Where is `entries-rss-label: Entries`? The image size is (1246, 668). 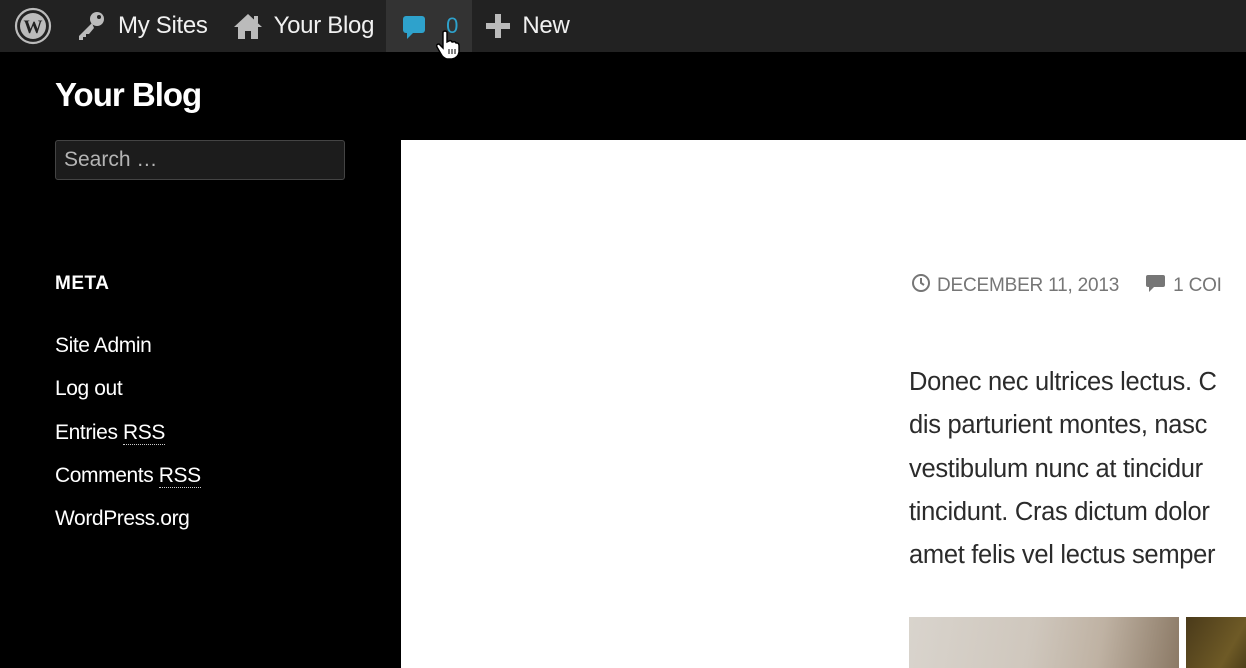 entries-rss-label: Entries is located at coordinates (89, 432).